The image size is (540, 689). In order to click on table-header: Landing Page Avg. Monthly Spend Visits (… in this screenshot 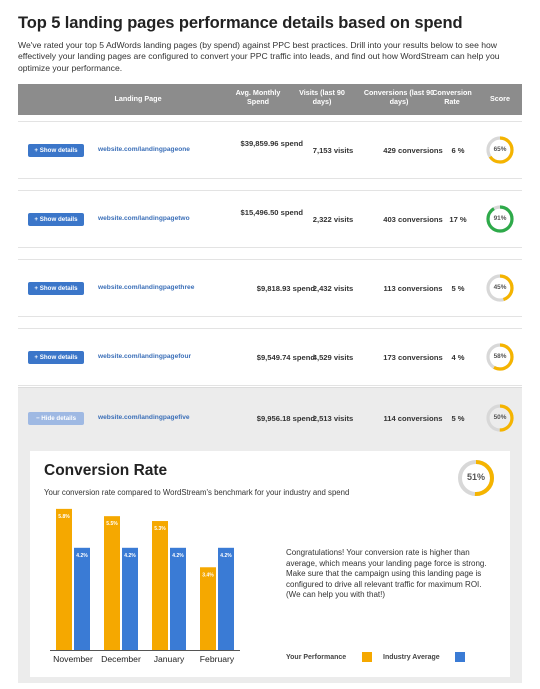, I will do `click(270, 99)`.